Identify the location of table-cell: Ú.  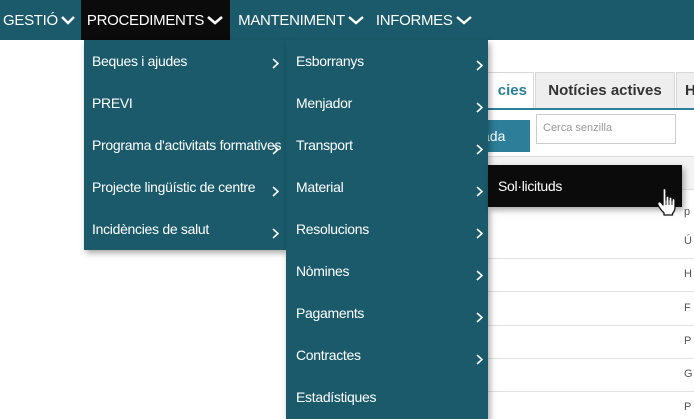
(688, 241).